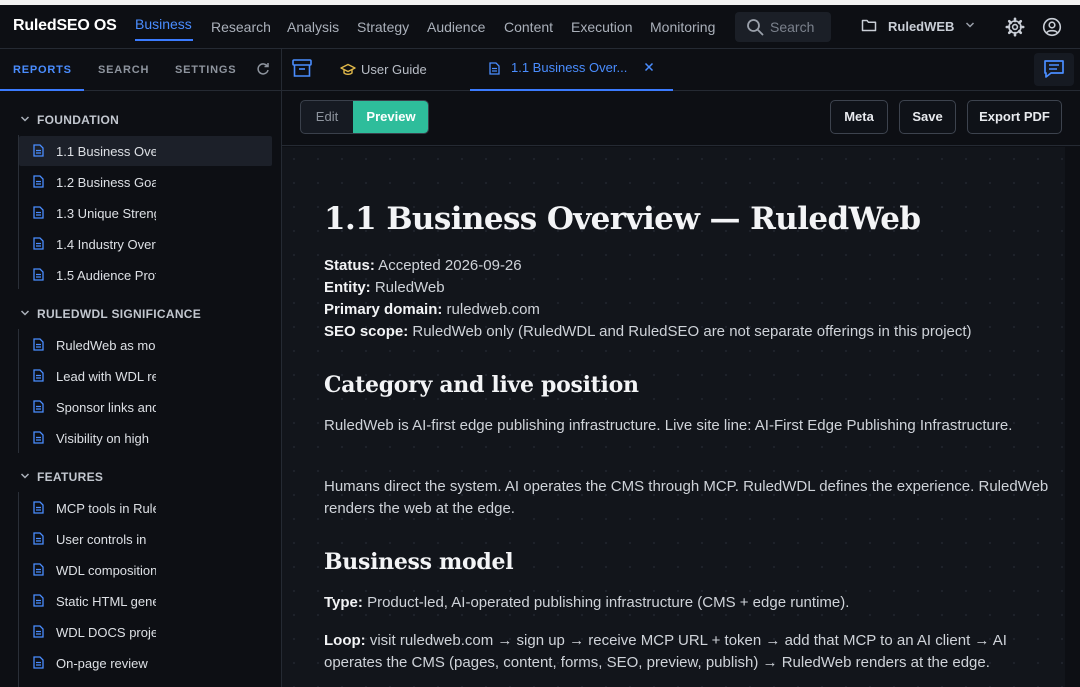 This screenshot has height=687, width=1080. What do you see at coordinates (106, 632) in the screenshot?
I see `sidebar-item-label: WDL DOCS project` at bounding box center [106, 632].